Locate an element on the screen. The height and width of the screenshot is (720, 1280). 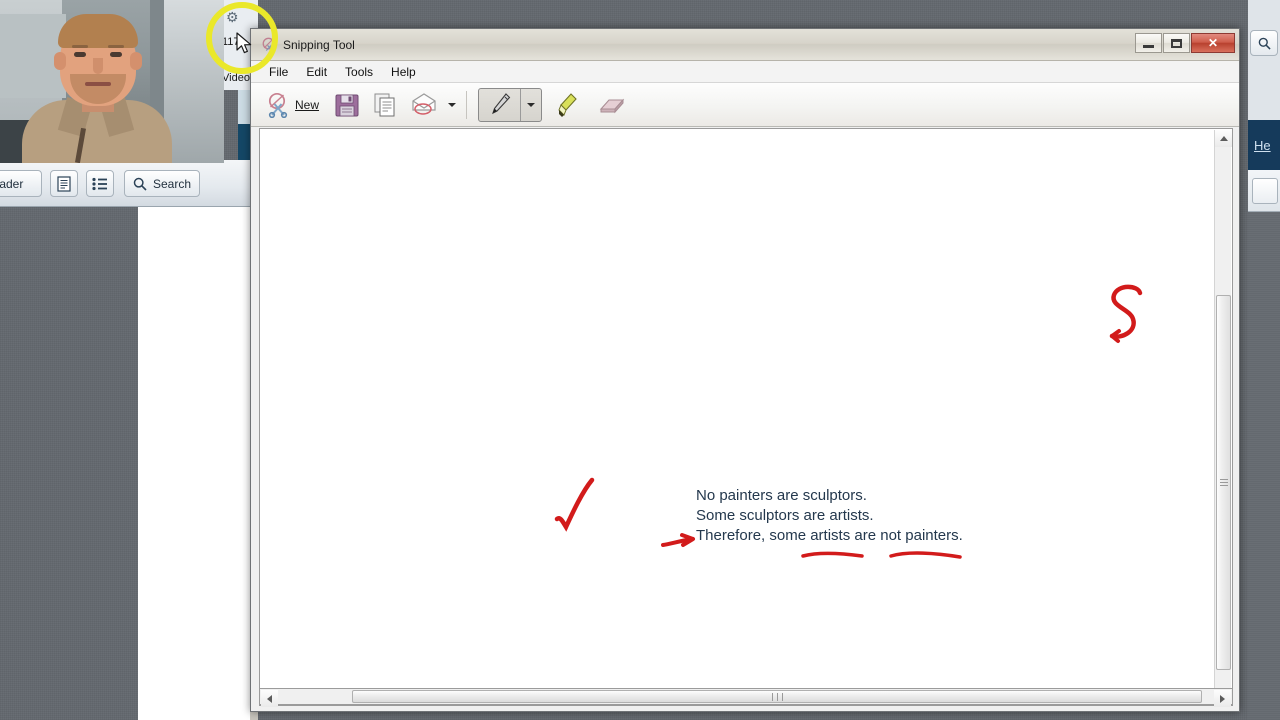
canvas-text-line-1: No painters are sculptors. is located at coordinates (781, 495).